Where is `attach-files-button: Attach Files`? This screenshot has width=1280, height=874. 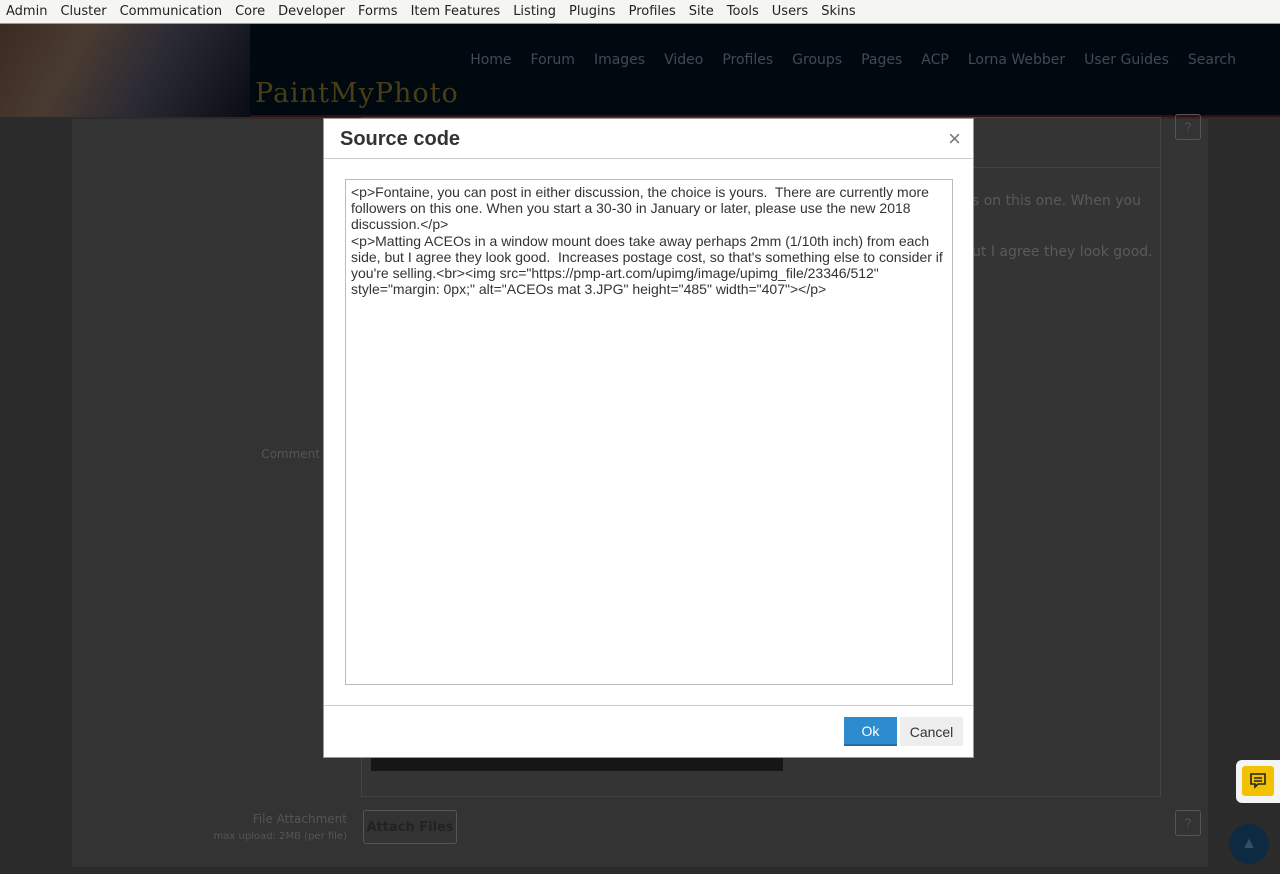 attach-files-button: Attach Files is located at coordinates (410, 827).